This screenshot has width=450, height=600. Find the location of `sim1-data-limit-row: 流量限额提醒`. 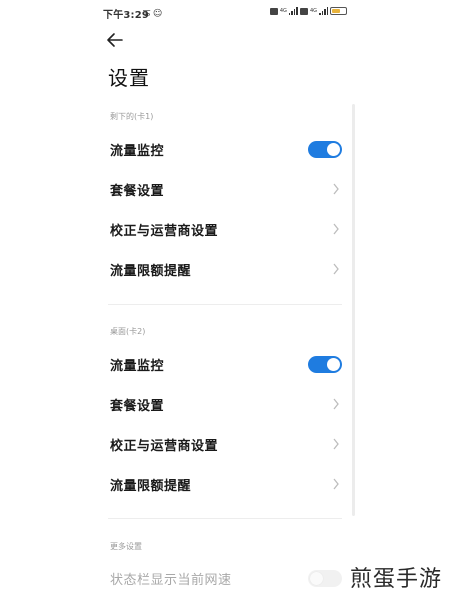

sim1-data-limit-row: 流量限额提醒 is located at coordinates (226, 269).